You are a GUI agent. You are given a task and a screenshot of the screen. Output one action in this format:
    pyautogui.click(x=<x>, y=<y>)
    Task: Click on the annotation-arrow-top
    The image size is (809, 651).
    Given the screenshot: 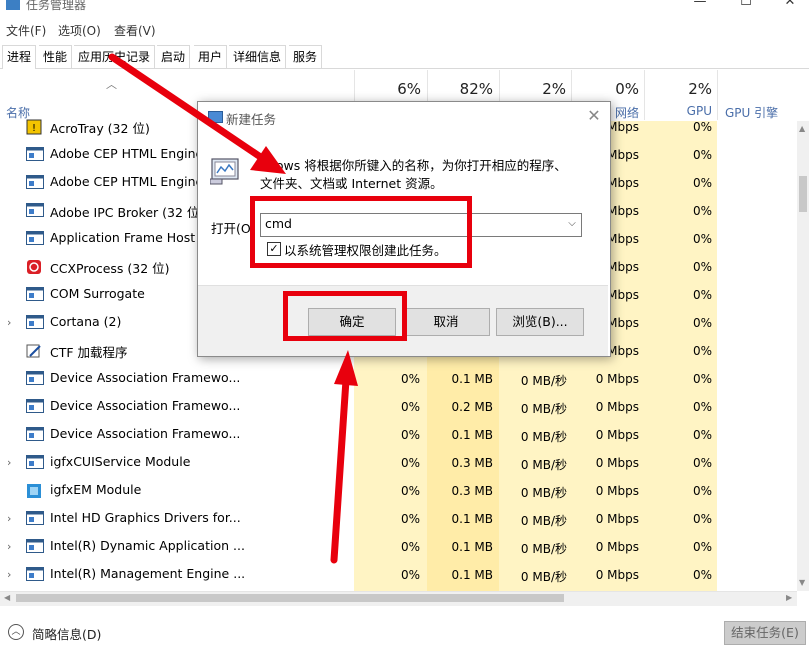 What is the action you would take?
    pyautogui.click(x=197, y=113)
    